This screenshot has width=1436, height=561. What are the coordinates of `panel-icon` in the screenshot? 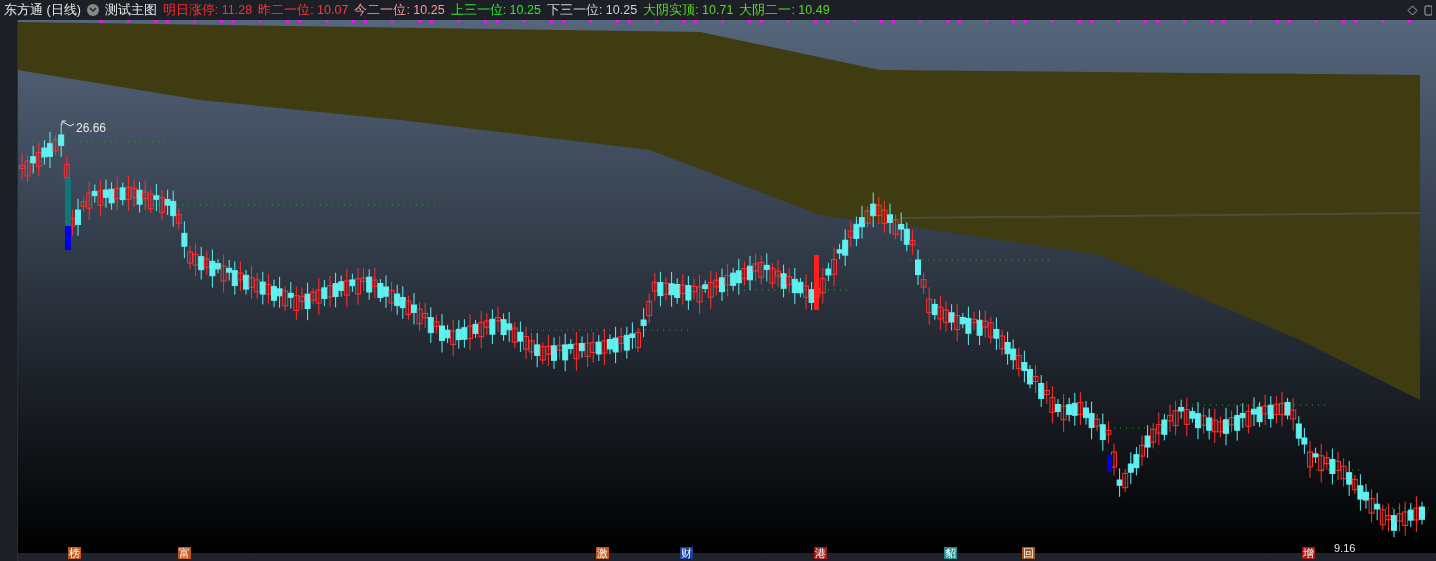 It's located at (1428, 10).